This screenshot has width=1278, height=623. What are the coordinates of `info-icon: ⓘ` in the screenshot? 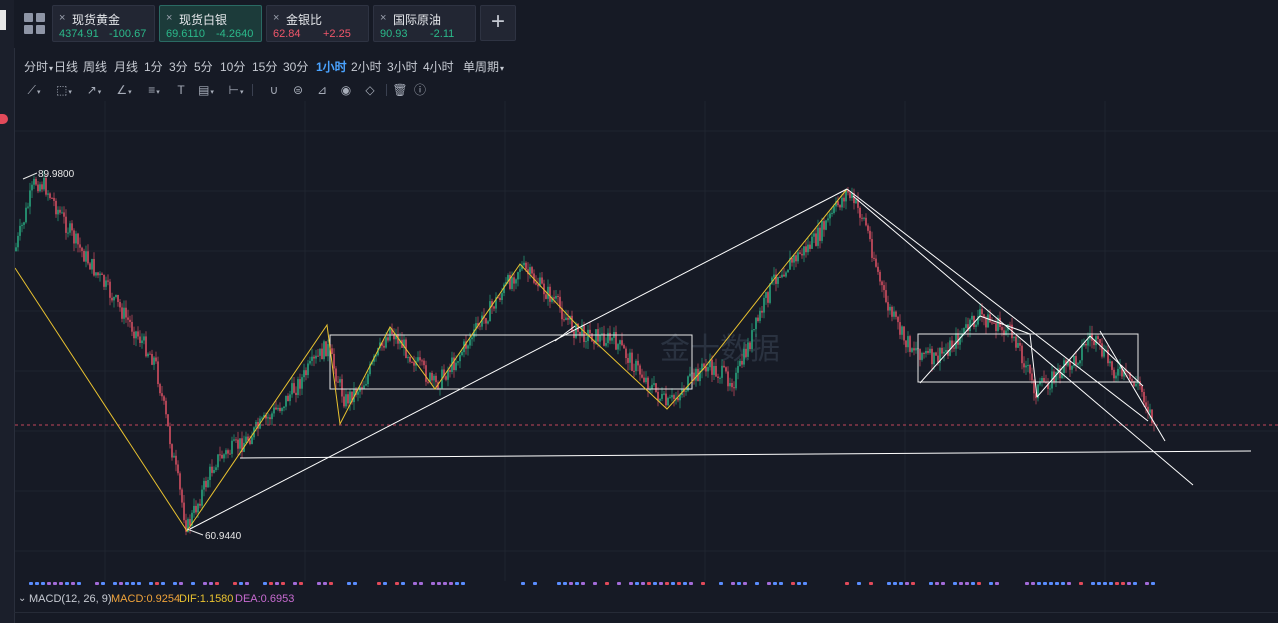 It's located at (420, 90).